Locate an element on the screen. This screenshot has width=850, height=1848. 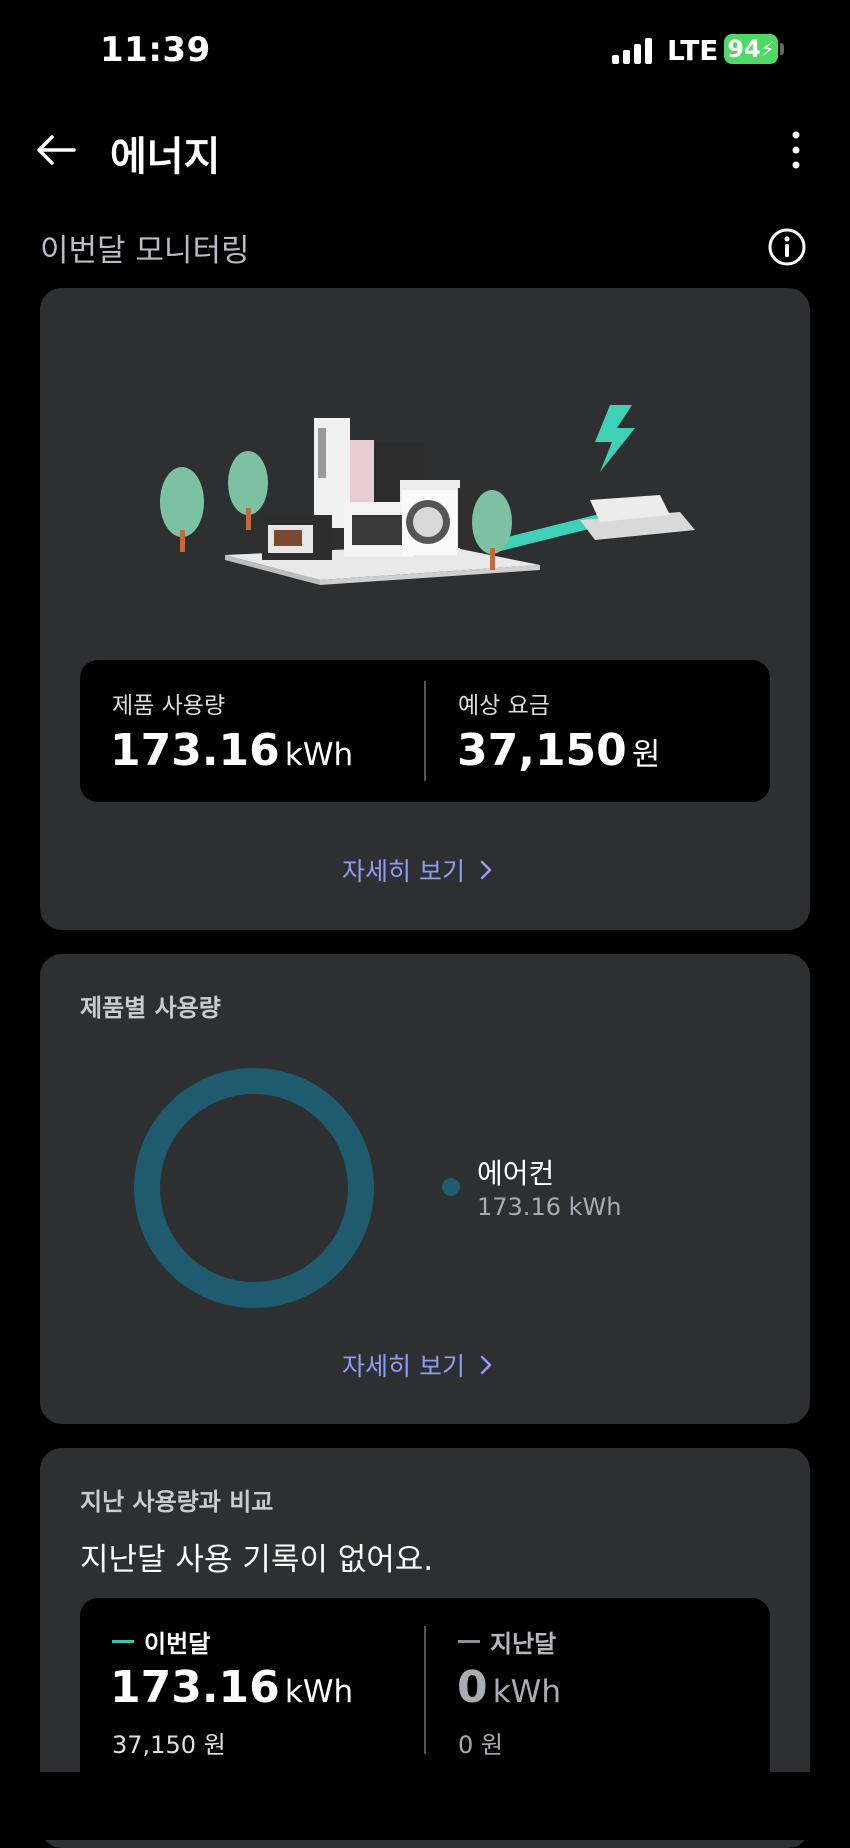
this-month-amount: 173.16 kWh is located at coordinates (231, 1687).